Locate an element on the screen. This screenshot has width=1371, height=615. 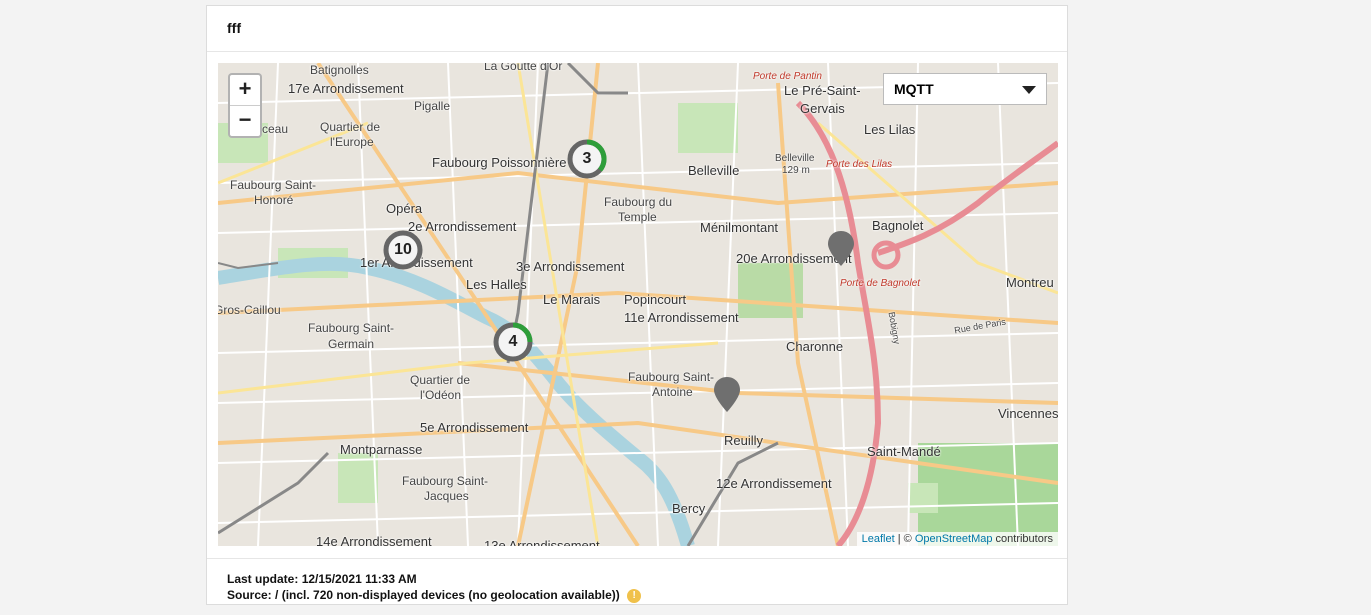
cluster-count: 3 is located at coordinates (587, 158).